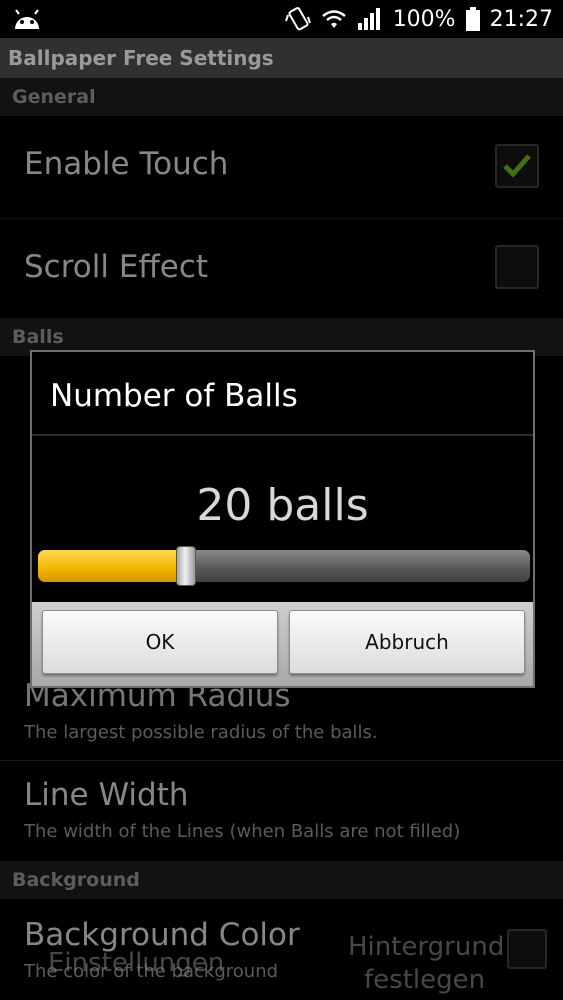 The height and width of the screenshot is (1000, 563). I want to click on balls-slider-fill, so click(112, 566).